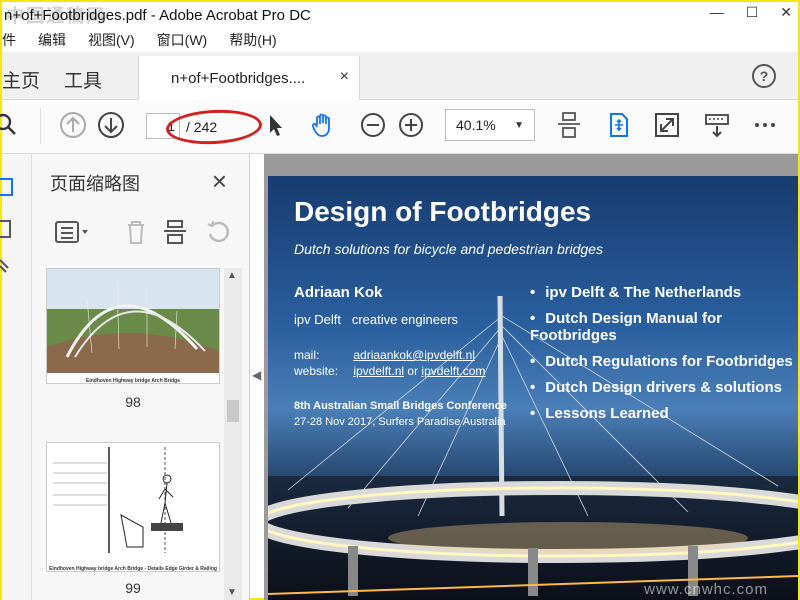  Describe the element at coordinates (74, 232) in the screenshot. I see `thumbnail-options-icon` at that location.